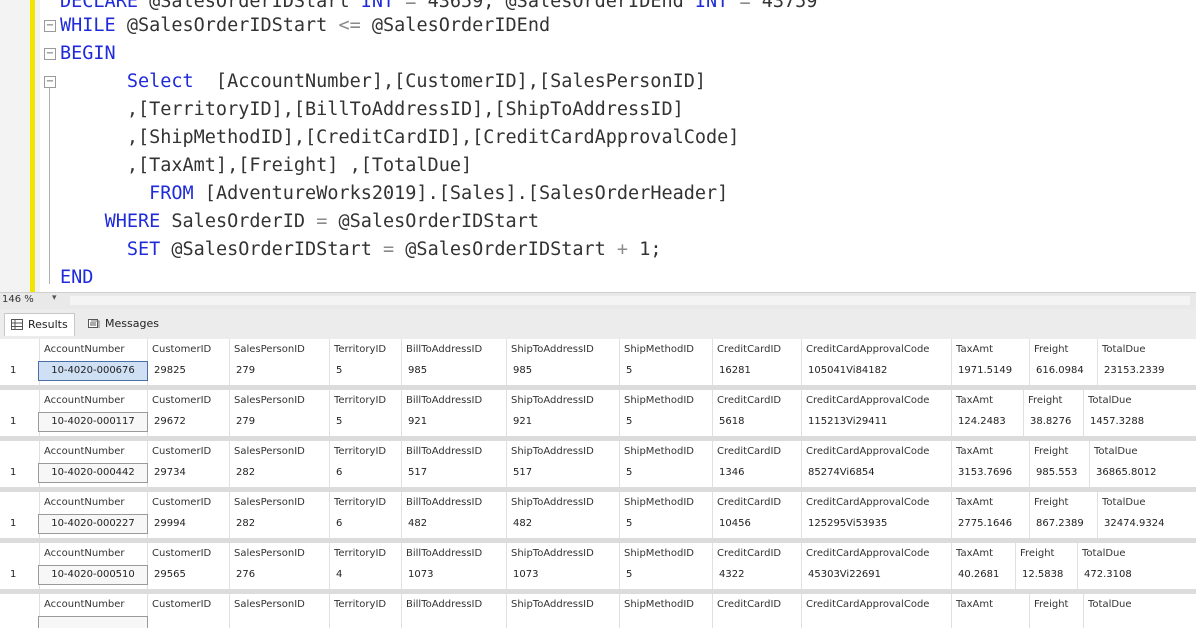  Describe the element at coordinates (847, 523) in the screenshot. I see `grid-cell: 125295Vi53935` at that location.